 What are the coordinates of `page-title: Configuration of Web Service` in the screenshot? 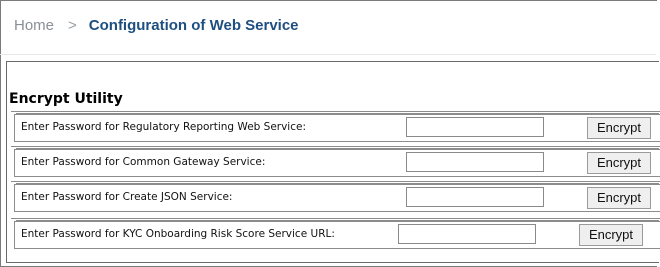 It's located at (193, 25).